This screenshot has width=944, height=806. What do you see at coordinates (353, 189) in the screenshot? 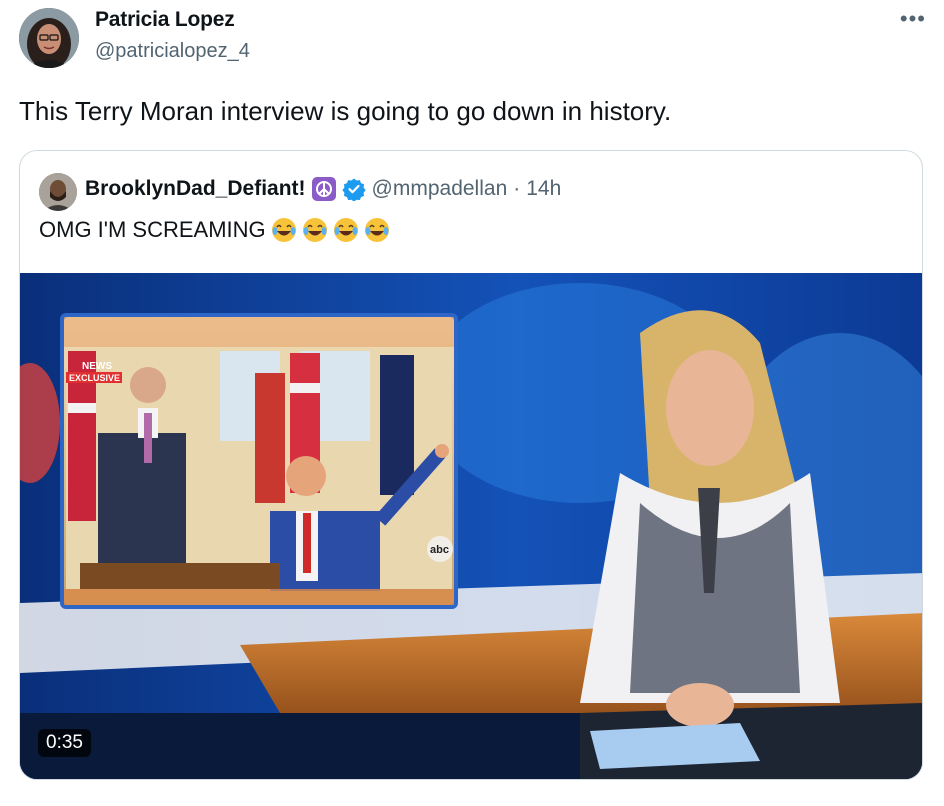
I see `verified-badge-icon` at bounding box center [353, 189].